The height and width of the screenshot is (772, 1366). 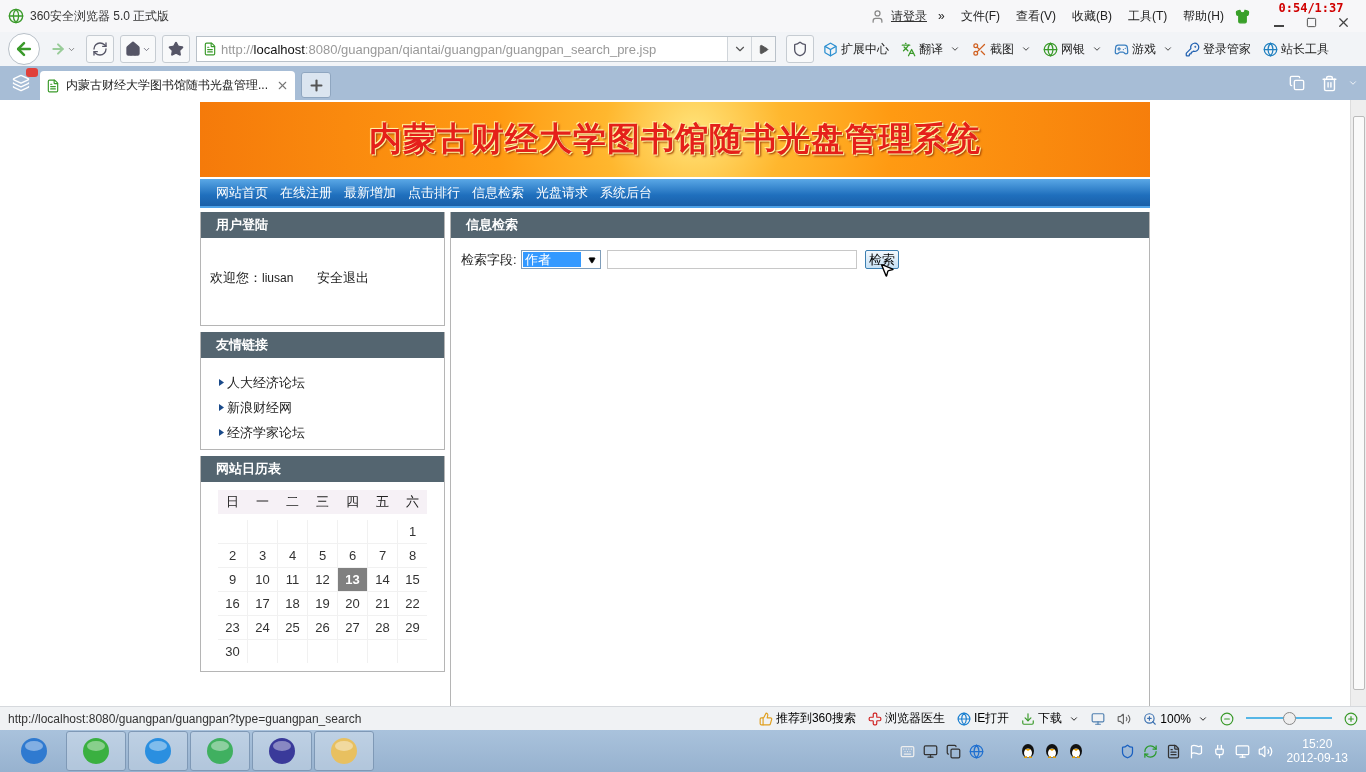 What do you see at coordinates (316, 85) in the screenshot?
I see `new-tab-button` at bounding box center [316, 85].